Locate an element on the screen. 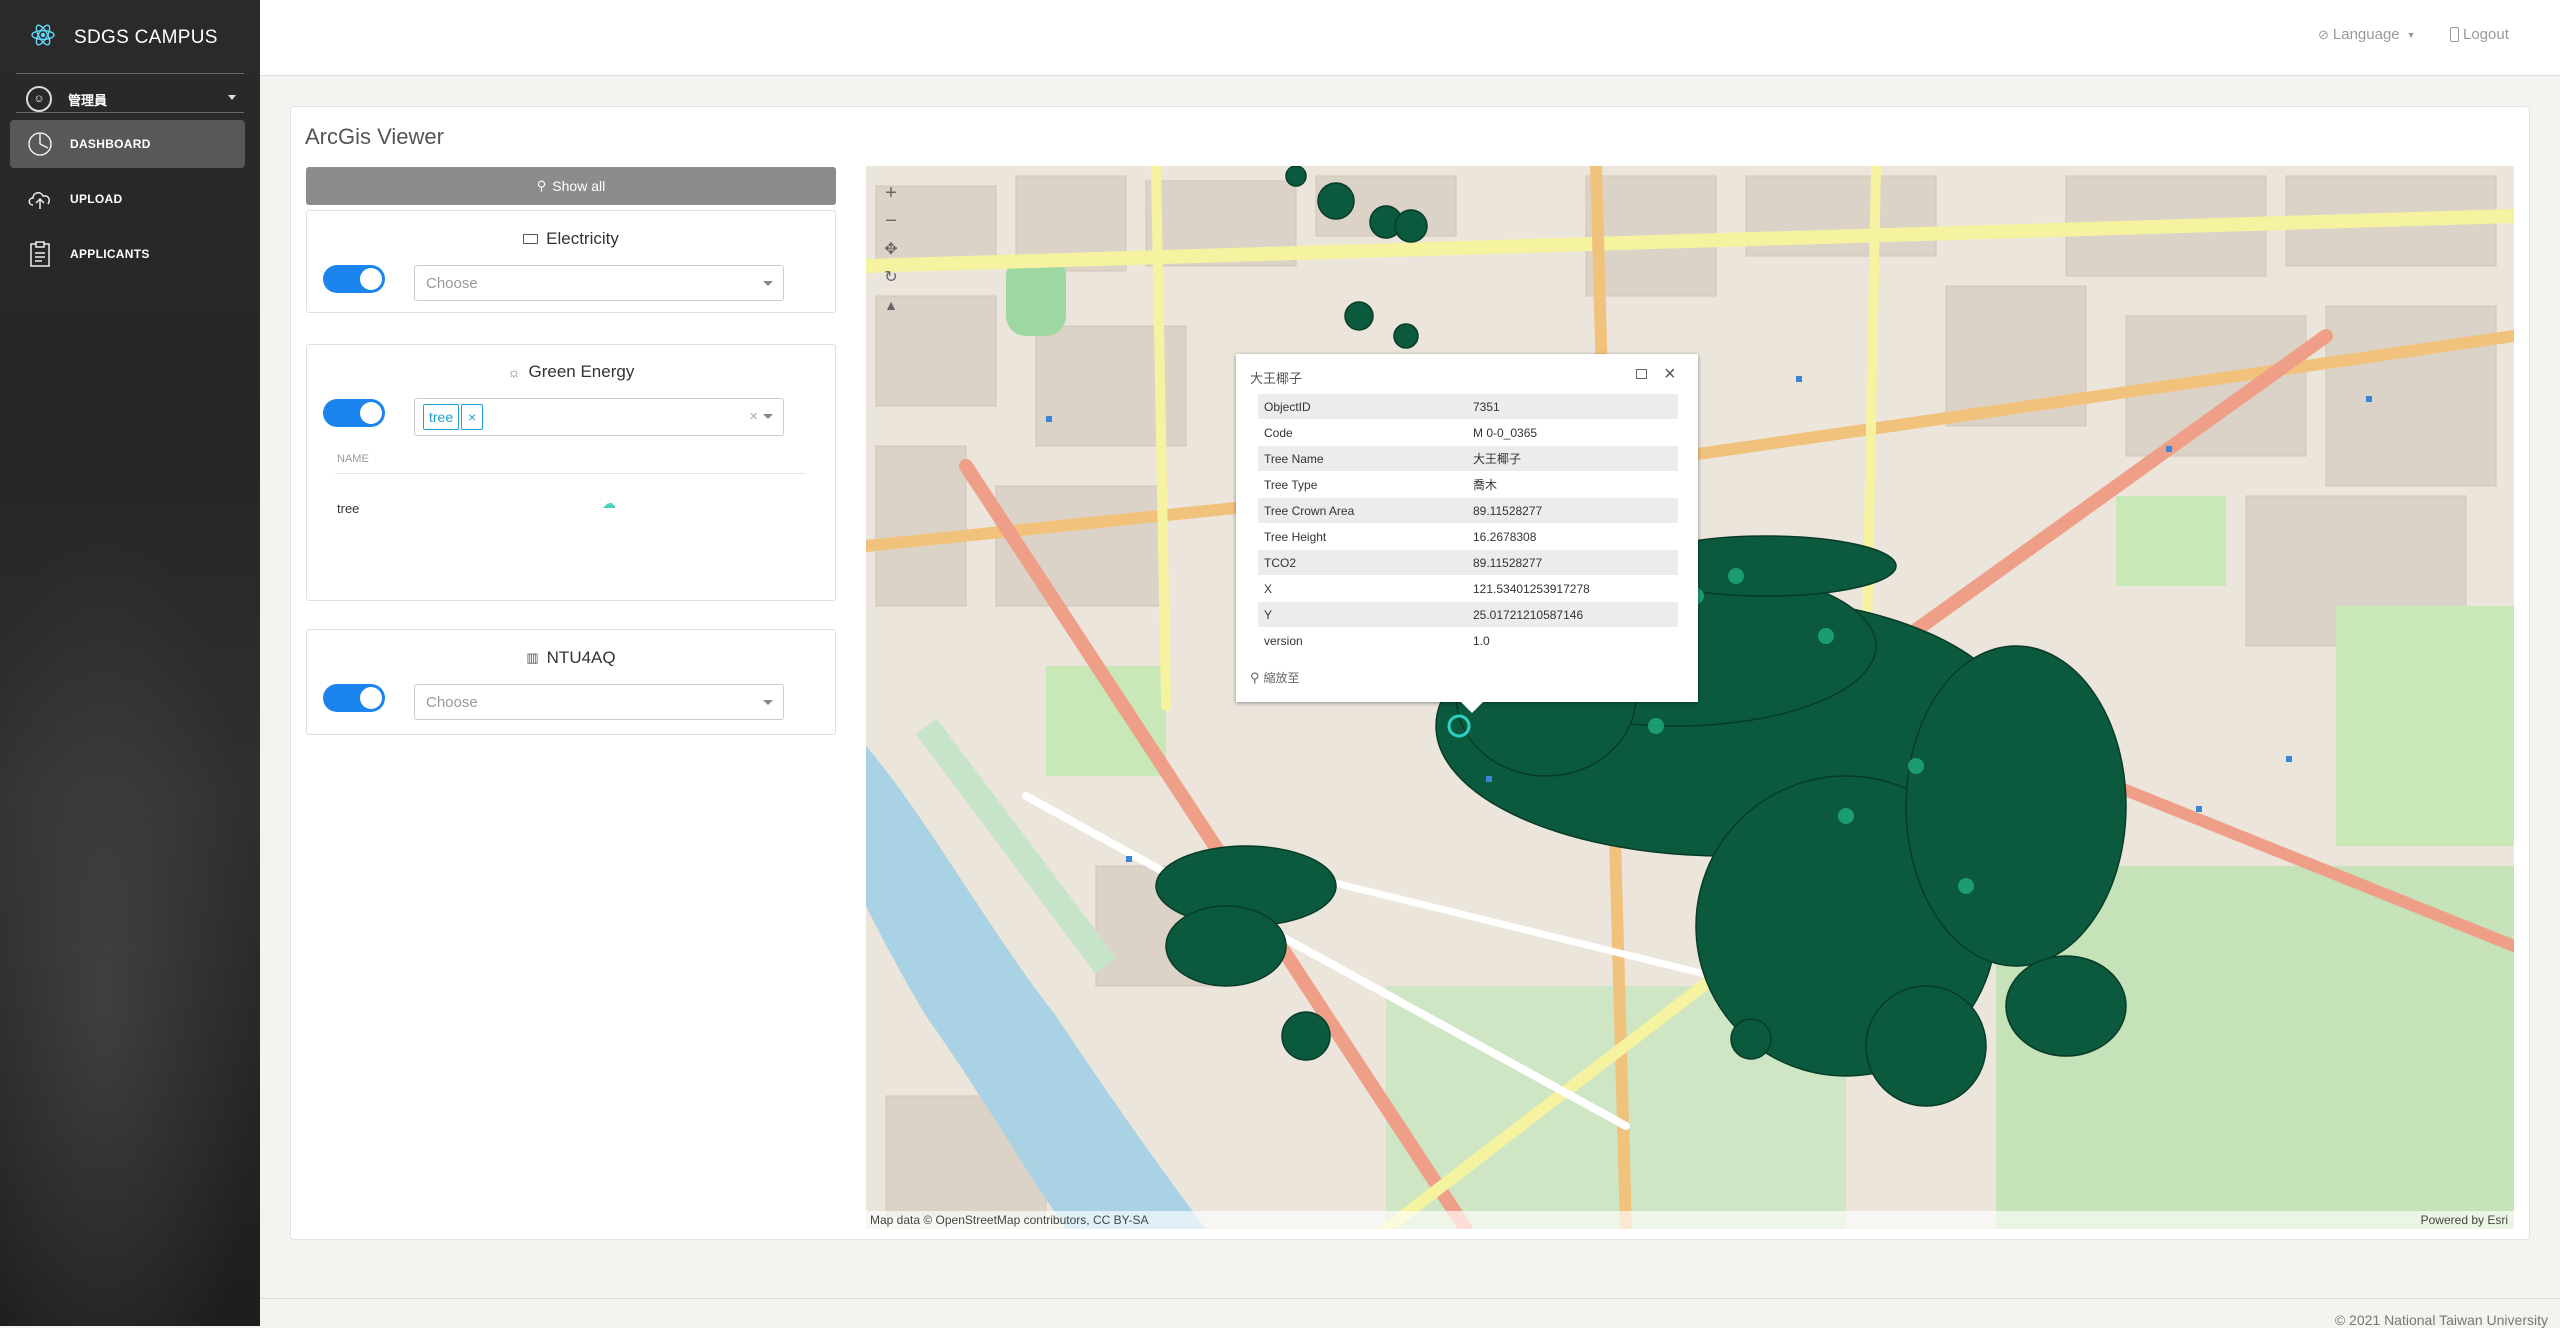 This screenshot has width=2560, height=1328. ntu4aq-select: Choose is located at coordinates (599, 702).